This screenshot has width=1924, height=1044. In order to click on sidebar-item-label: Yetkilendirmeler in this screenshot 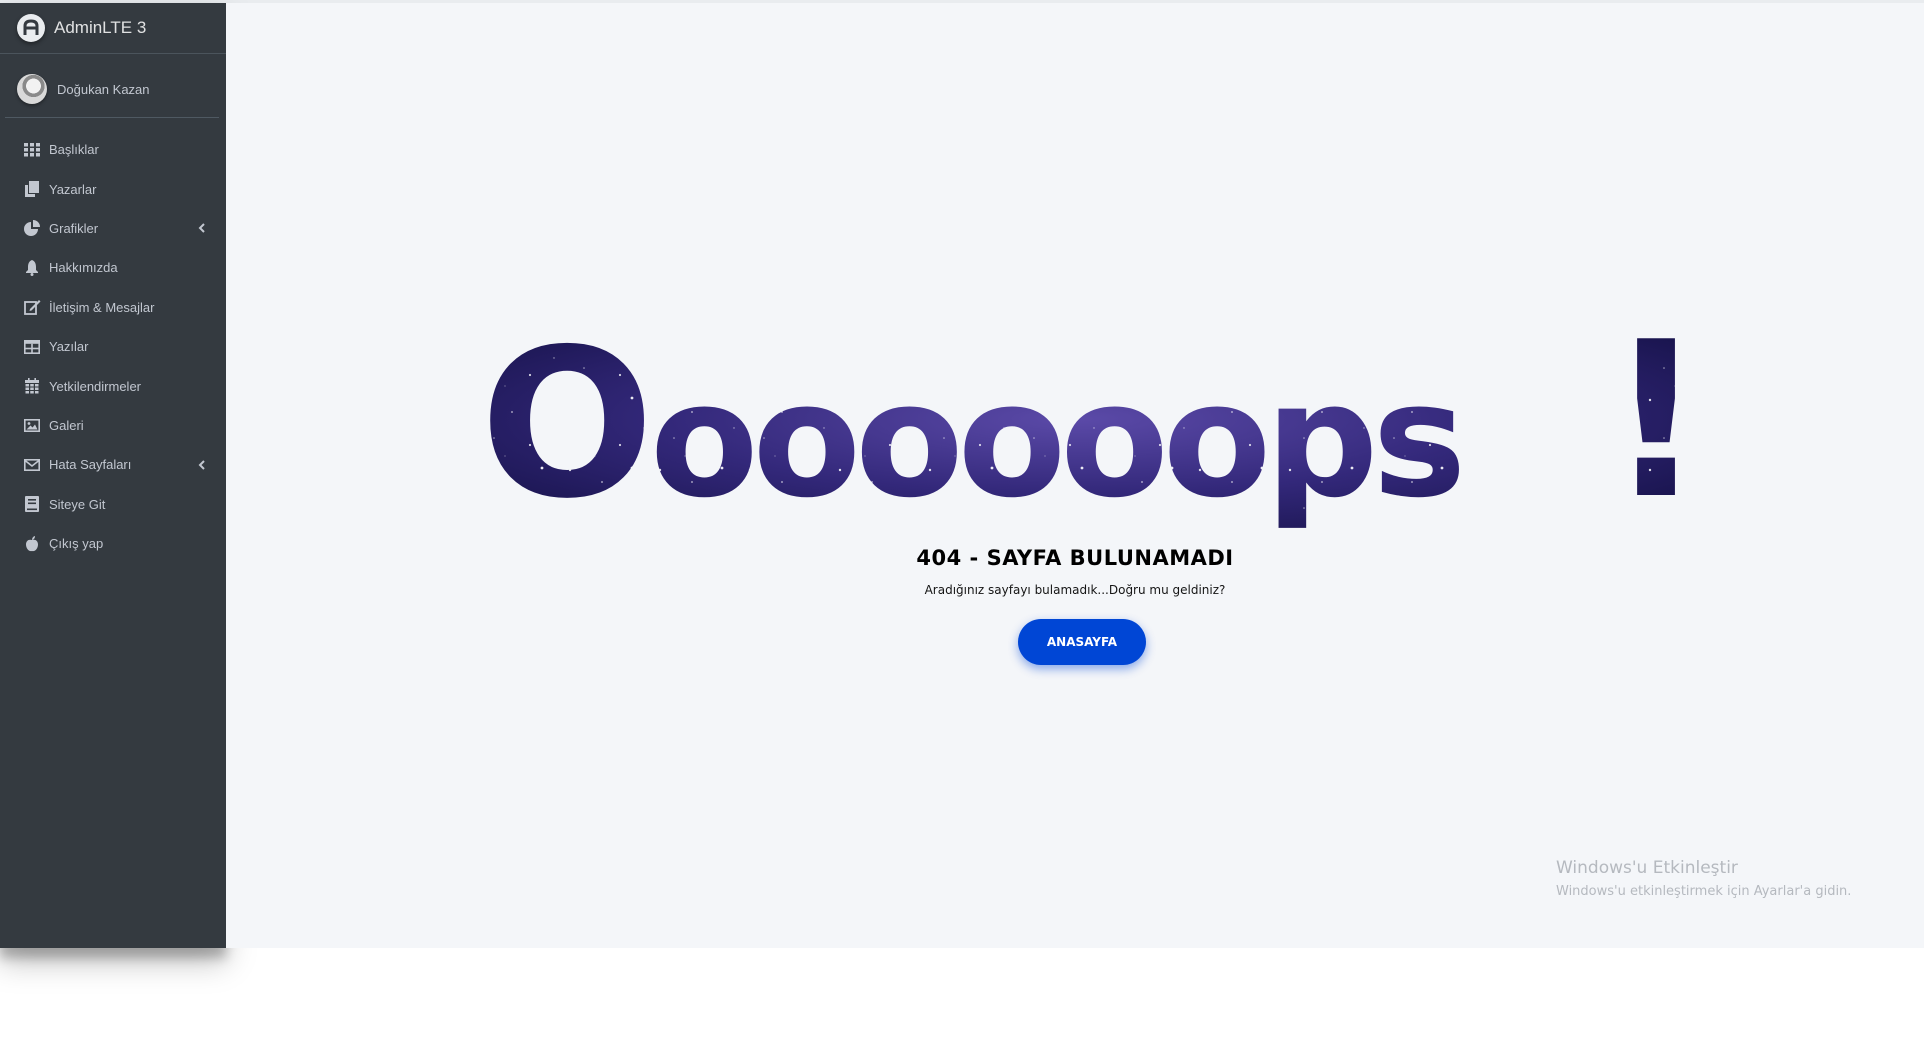, I will do `click(95, 386)`.